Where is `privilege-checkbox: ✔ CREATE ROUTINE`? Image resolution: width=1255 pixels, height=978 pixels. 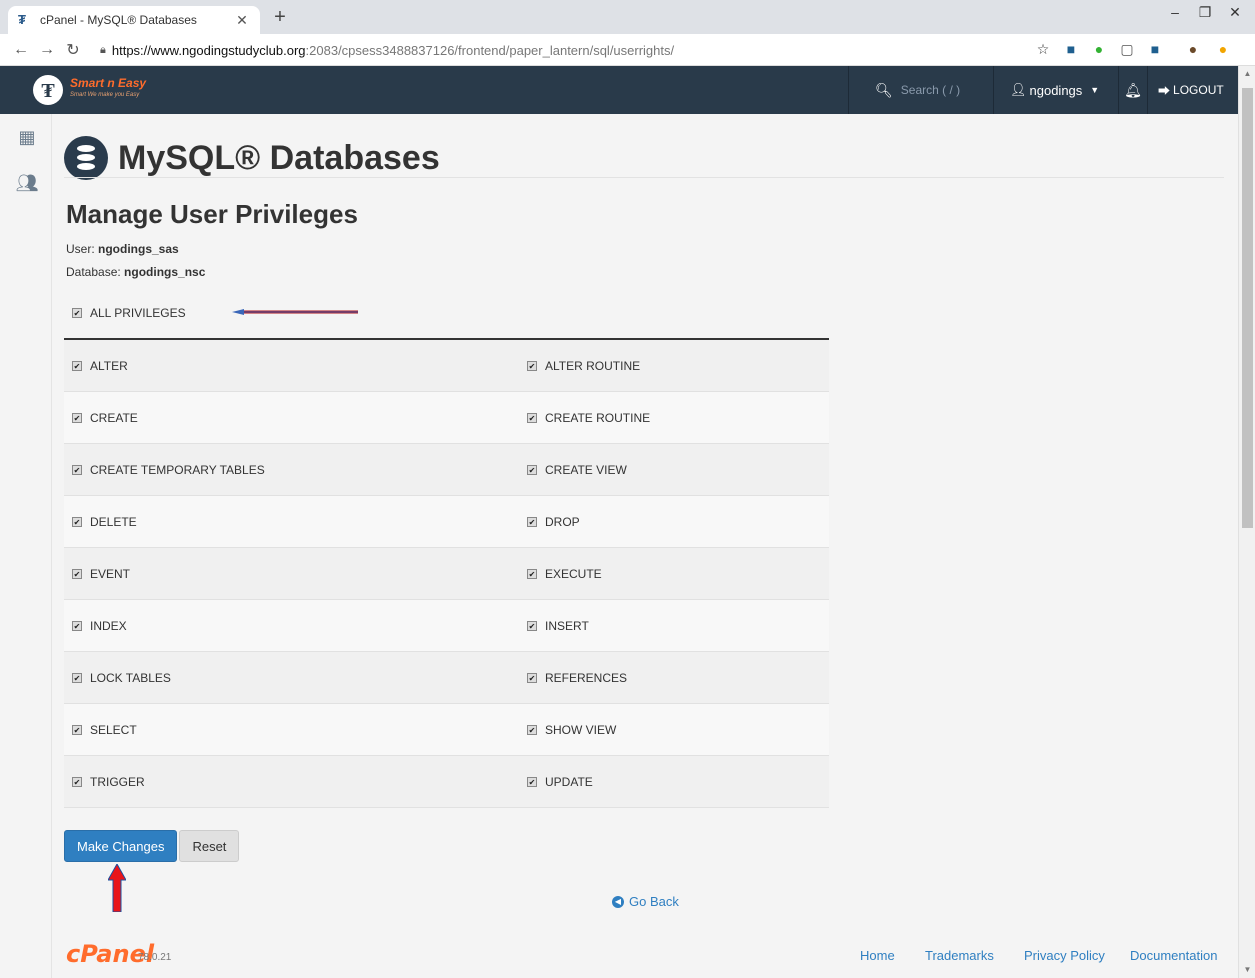 privilege-checkbox: ✔ CREATE ROUTINE is located at coordinates (637, 418).